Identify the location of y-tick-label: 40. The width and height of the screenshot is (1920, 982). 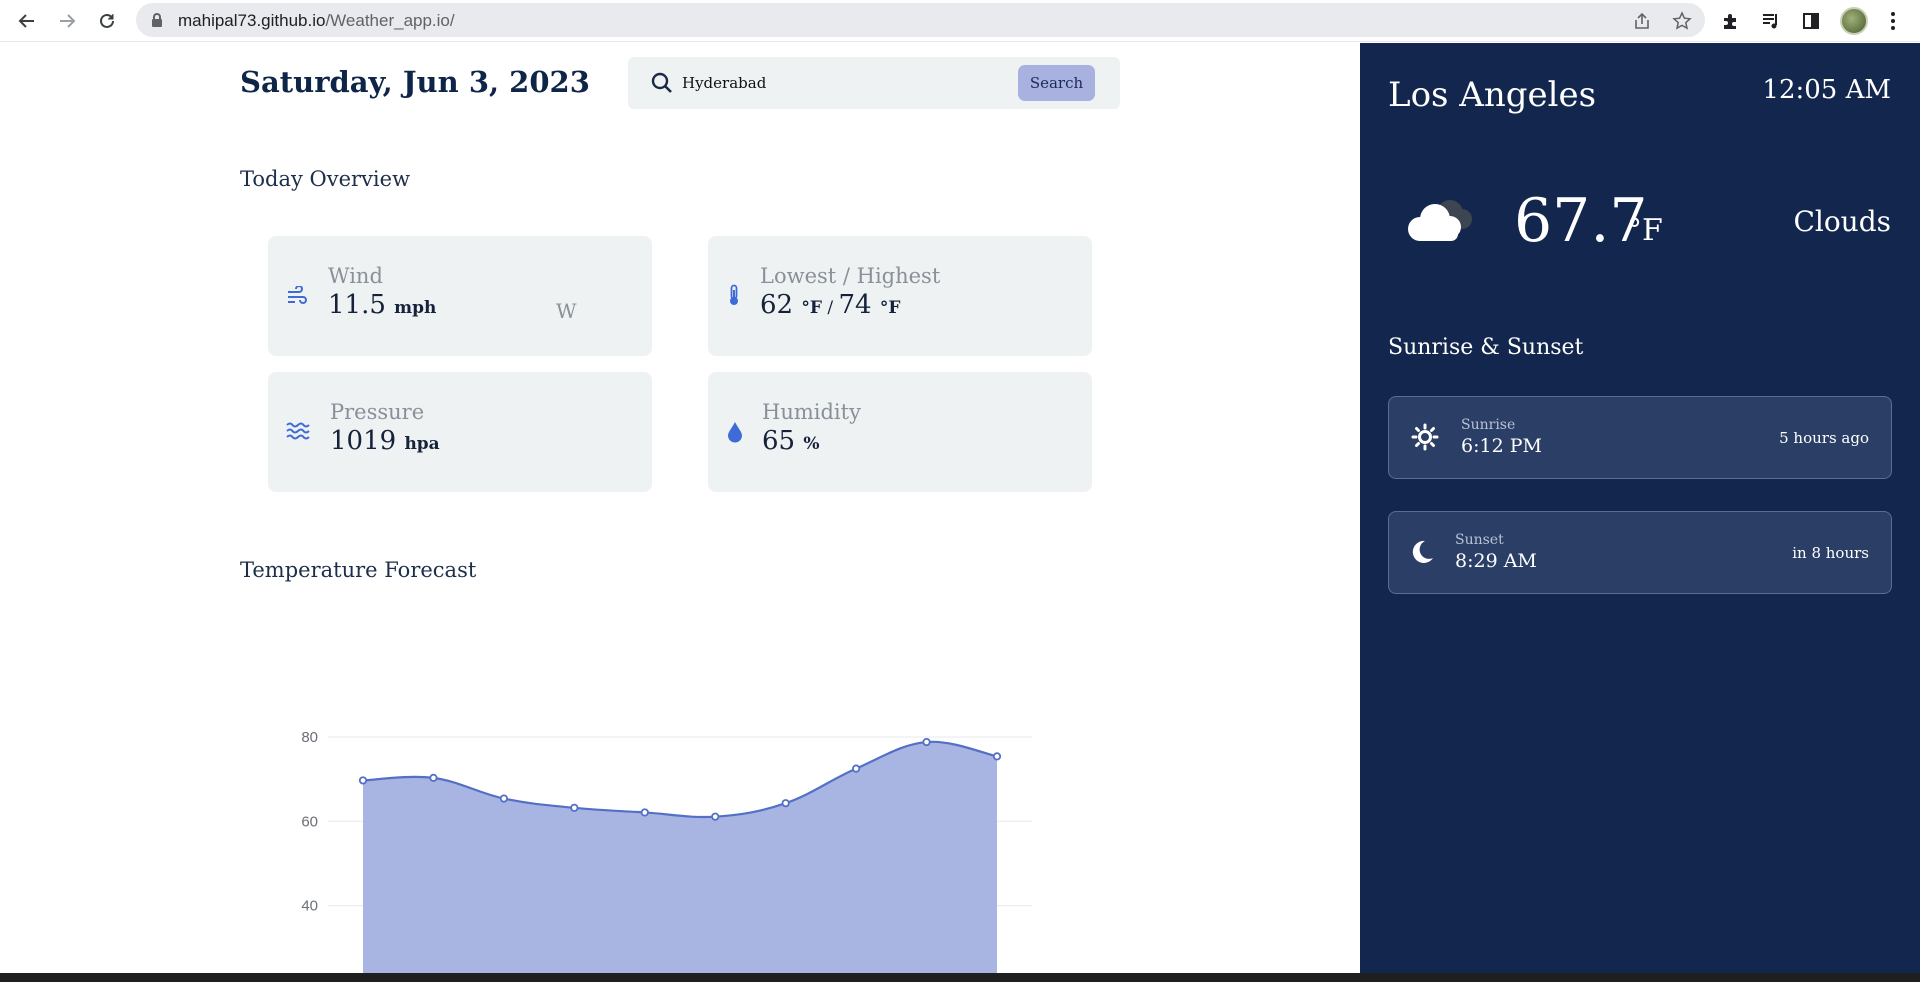
(309, 906).